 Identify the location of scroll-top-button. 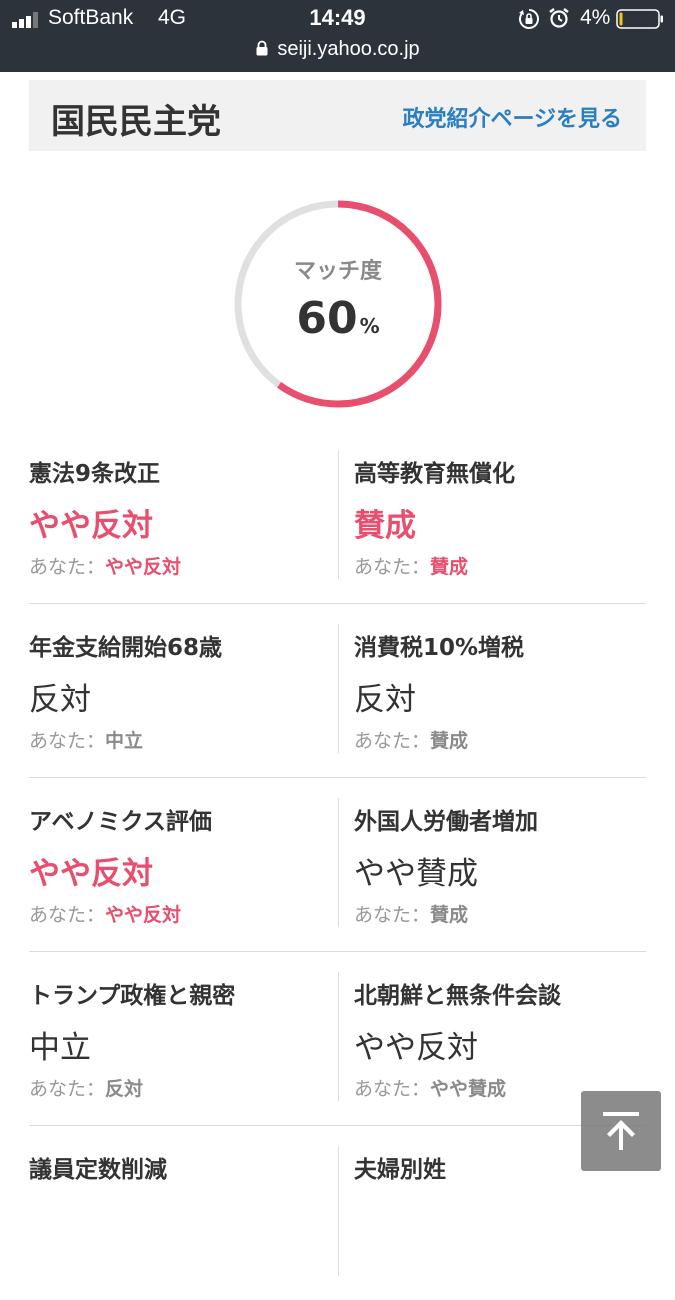
(621, 1131).